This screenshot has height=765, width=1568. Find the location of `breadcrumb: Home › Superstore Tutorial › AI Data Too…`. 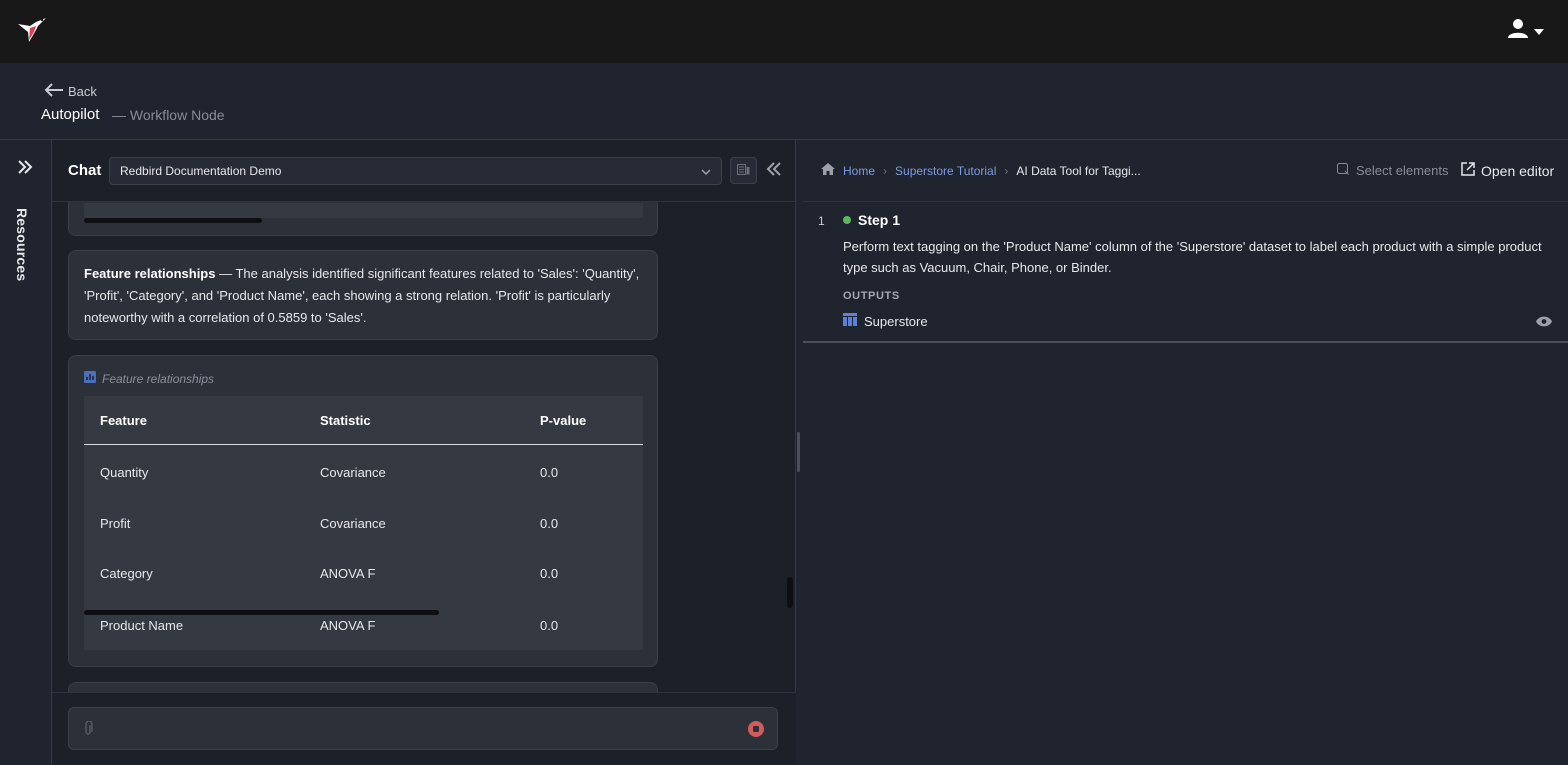

breadcrumb: Home › Superstore Tutorial › AI Data Too… is located at coordinates (981, 170).